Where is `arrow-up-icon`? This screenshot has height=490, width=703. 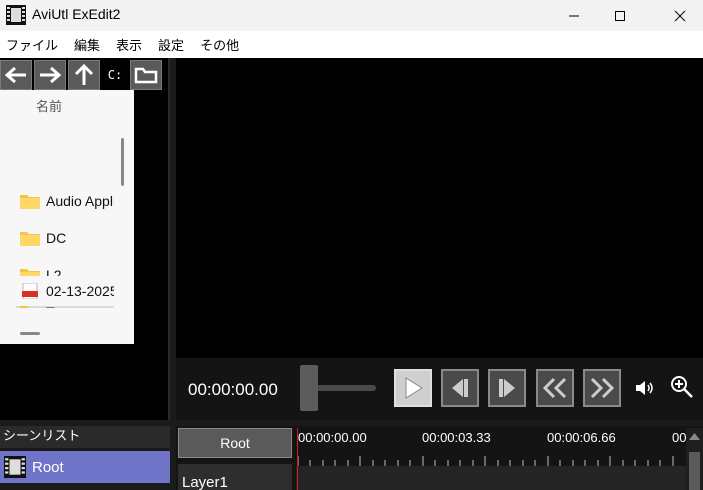
arrow-up-icon is located at coordinates (84, 74).